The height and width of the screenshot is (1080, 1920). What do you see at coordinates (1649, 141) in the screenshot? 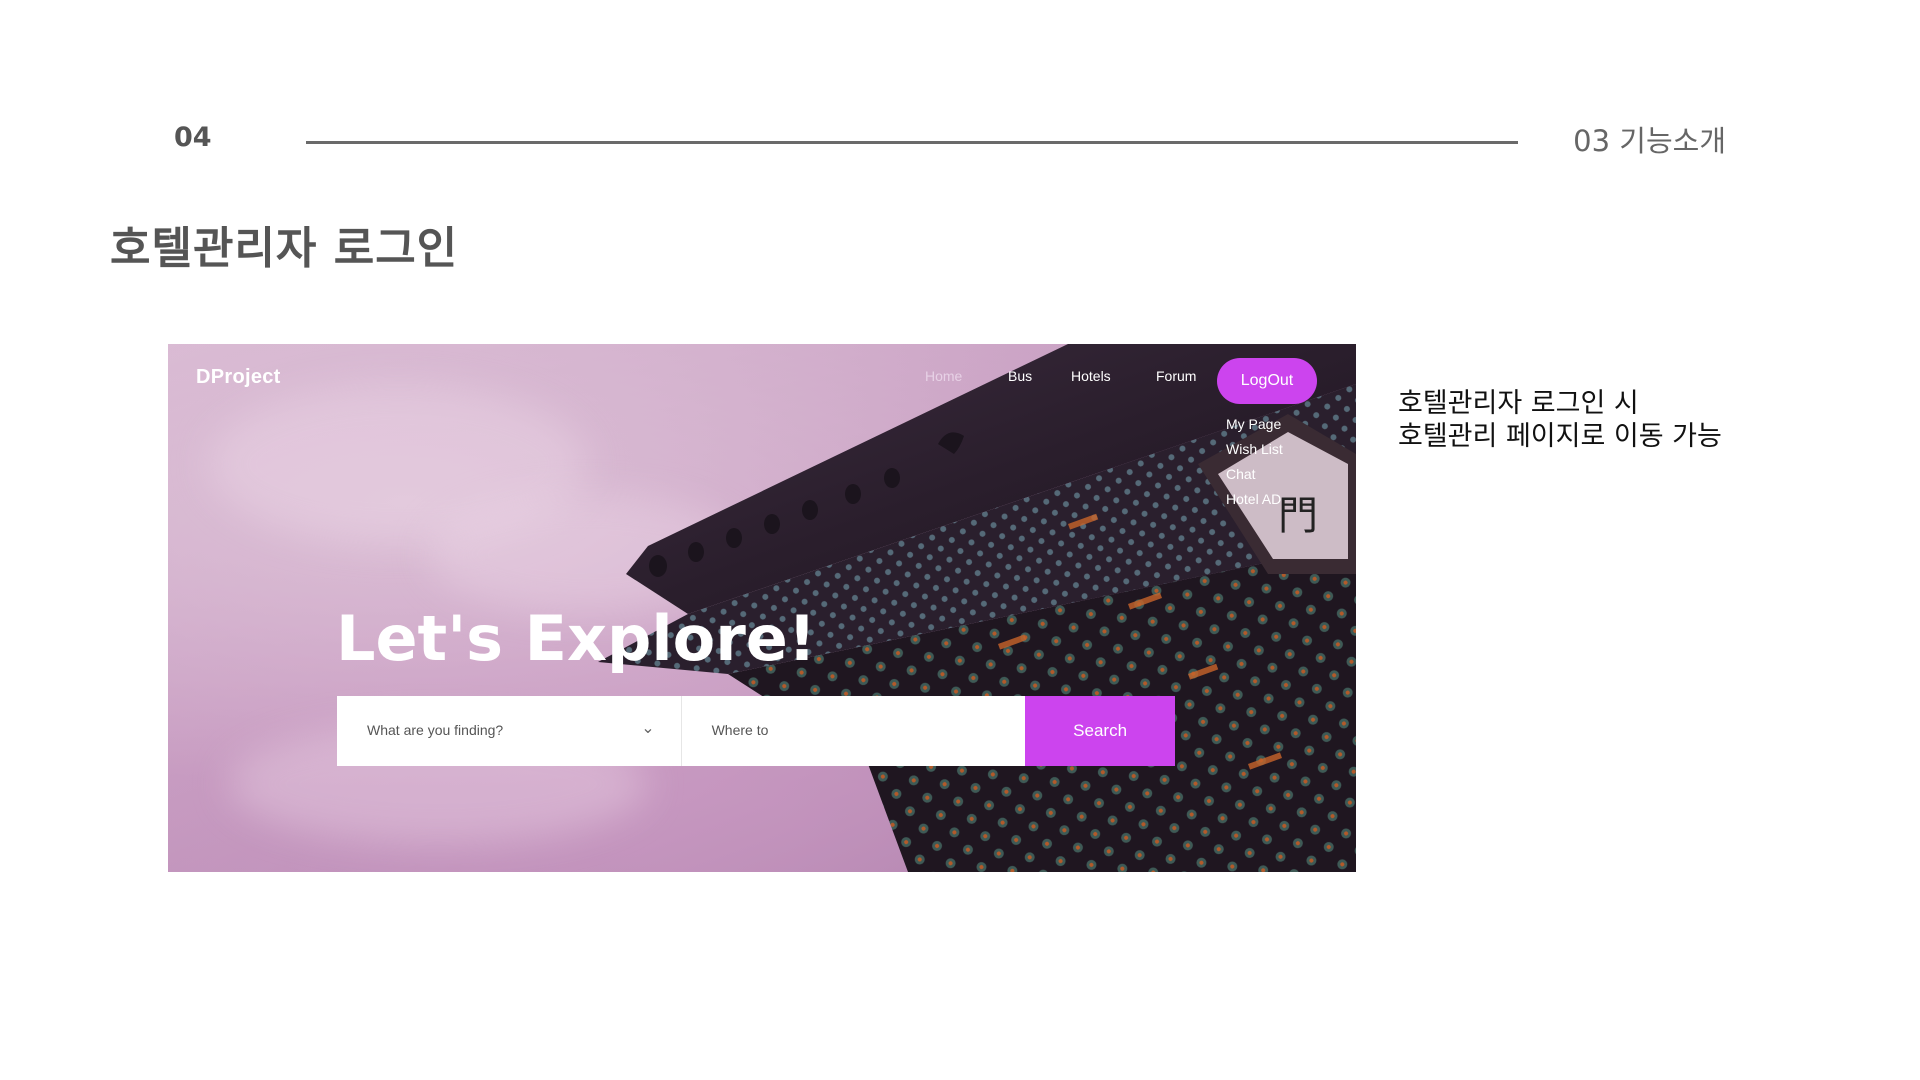
I see `section-label: 03 기능소개` at bounding box center [1649, 141].